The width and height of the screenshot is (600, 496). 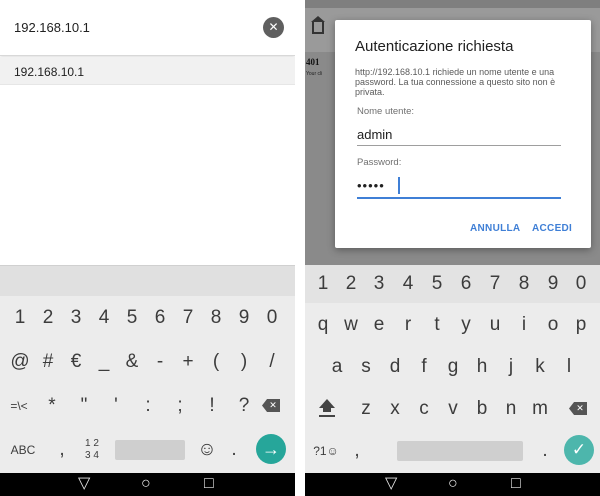 What do you see at coordinates (160, 362) in the screenshot?
I see `key: -` at bounding box center [160, 362].